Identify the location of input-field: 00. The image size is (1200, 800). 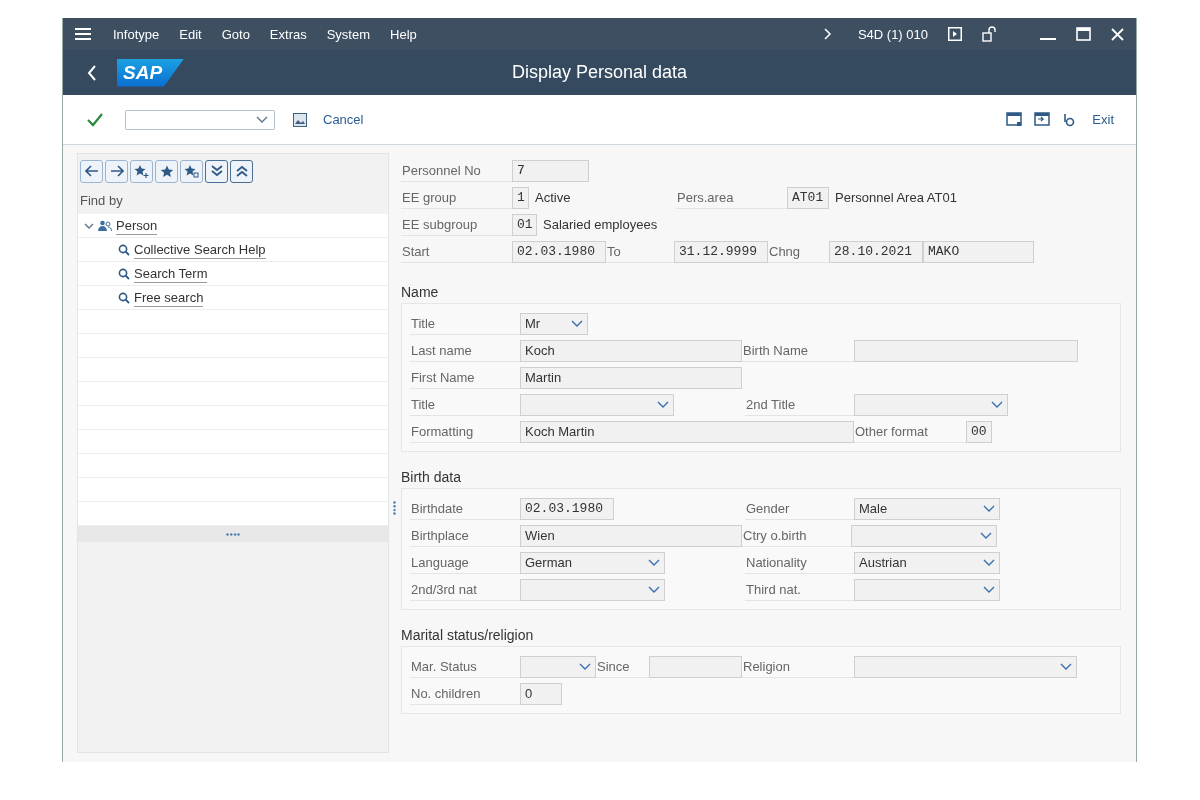
(979, 431).